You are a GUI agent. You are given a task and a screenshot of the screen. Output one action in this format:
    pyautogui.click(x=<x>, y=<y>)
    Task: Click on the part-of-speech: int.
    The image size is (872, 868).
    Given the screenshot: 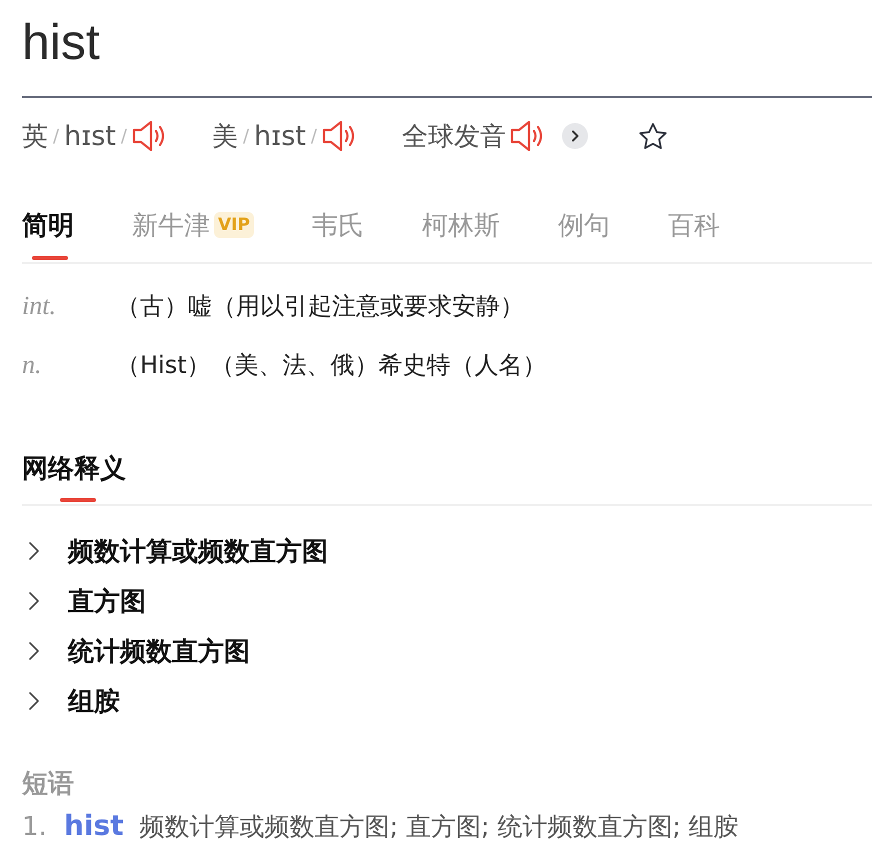 What is the action you would take?
    pyautogui.click(x=39, y=305)
    